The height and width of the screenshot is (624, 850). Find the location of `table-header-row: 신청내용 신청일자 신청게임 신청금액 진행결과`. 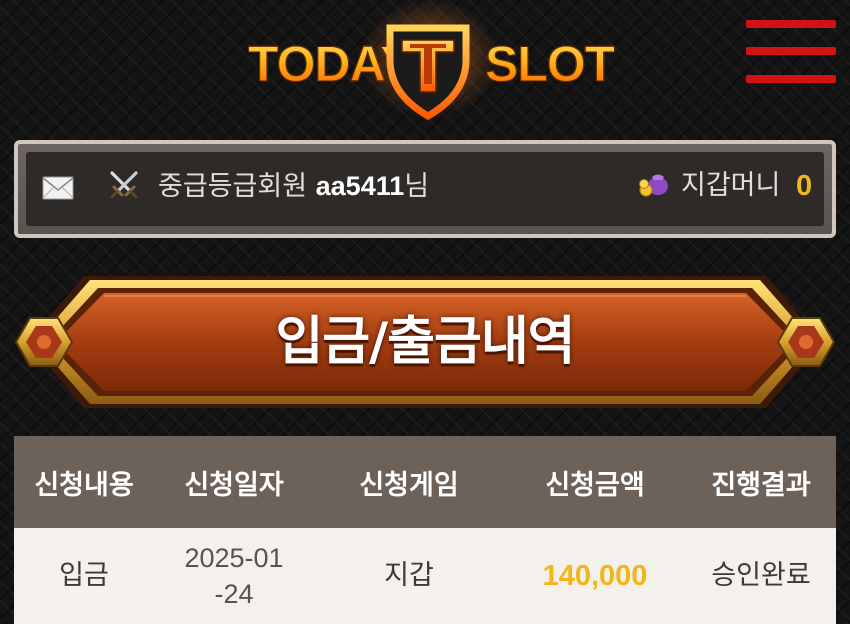

table-header-row: 신청내용 신청일자 신청게임 신청금액 진행결과 is located at coordinates (425, 482).